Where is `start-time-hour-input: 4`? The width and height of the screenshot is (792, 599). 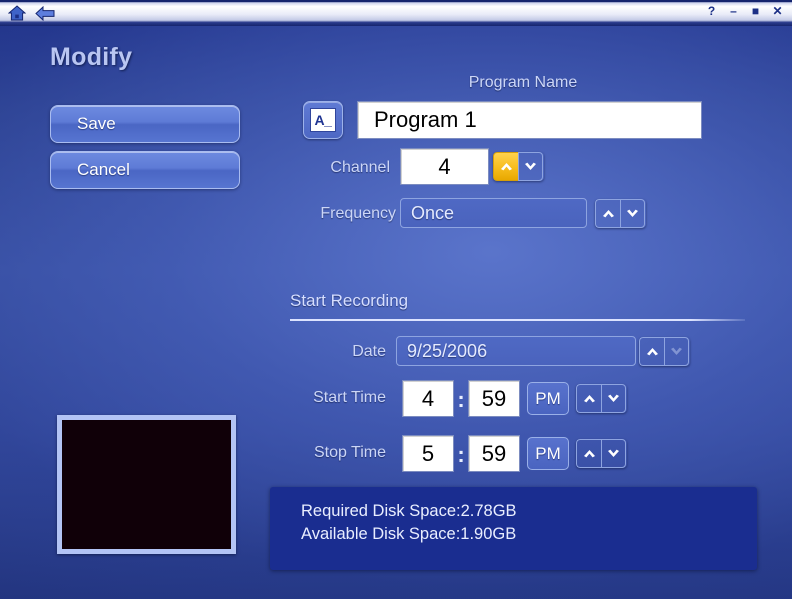
start-time-hour-input: 4 is located at coordinates (428, 398).